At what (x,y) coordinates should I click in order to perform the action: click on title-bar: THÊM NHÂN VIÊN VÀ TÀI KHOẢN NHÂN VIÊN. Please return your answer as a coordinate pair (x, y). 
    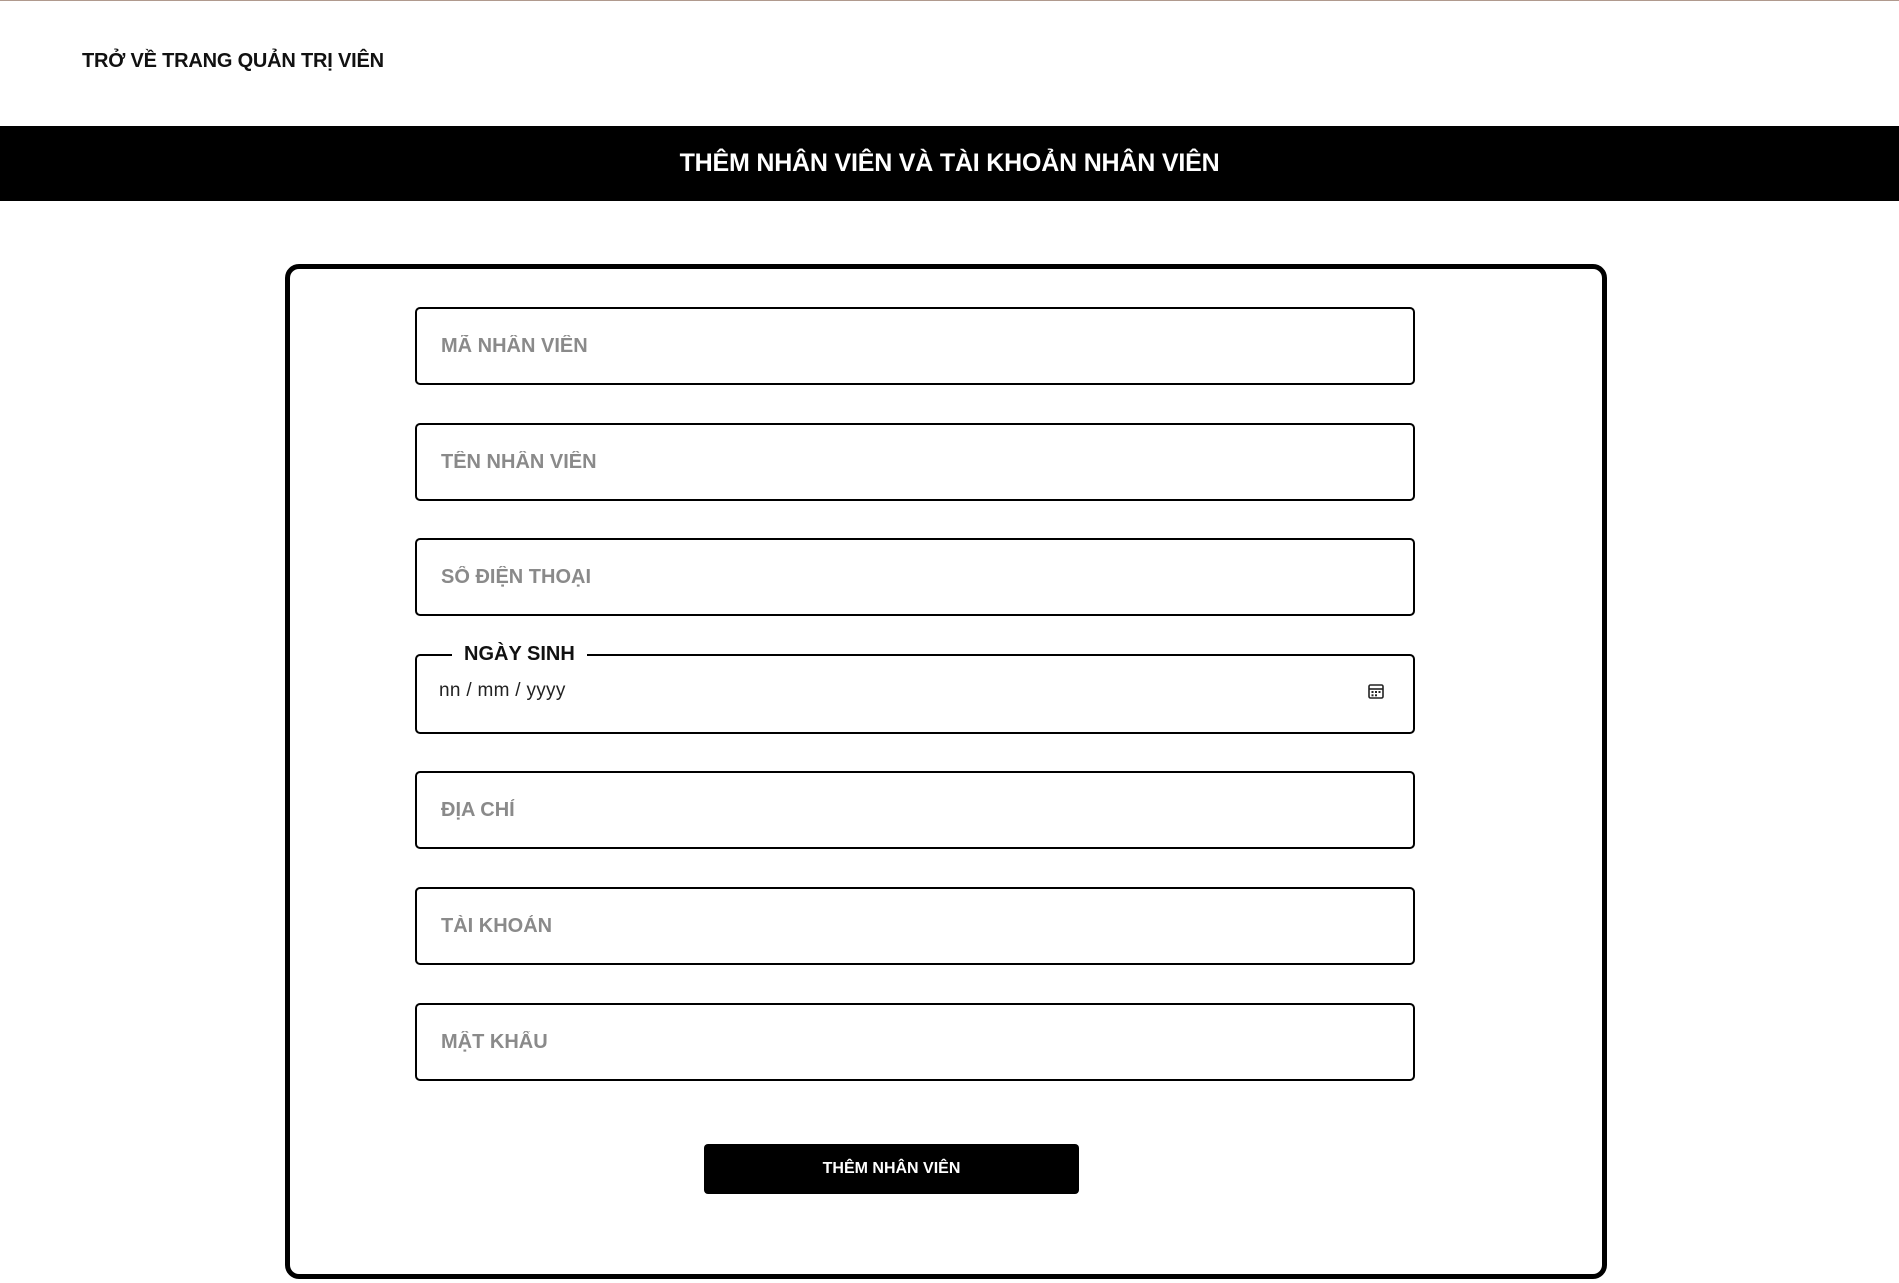
    Looking at the image, I should click on (949, 163).